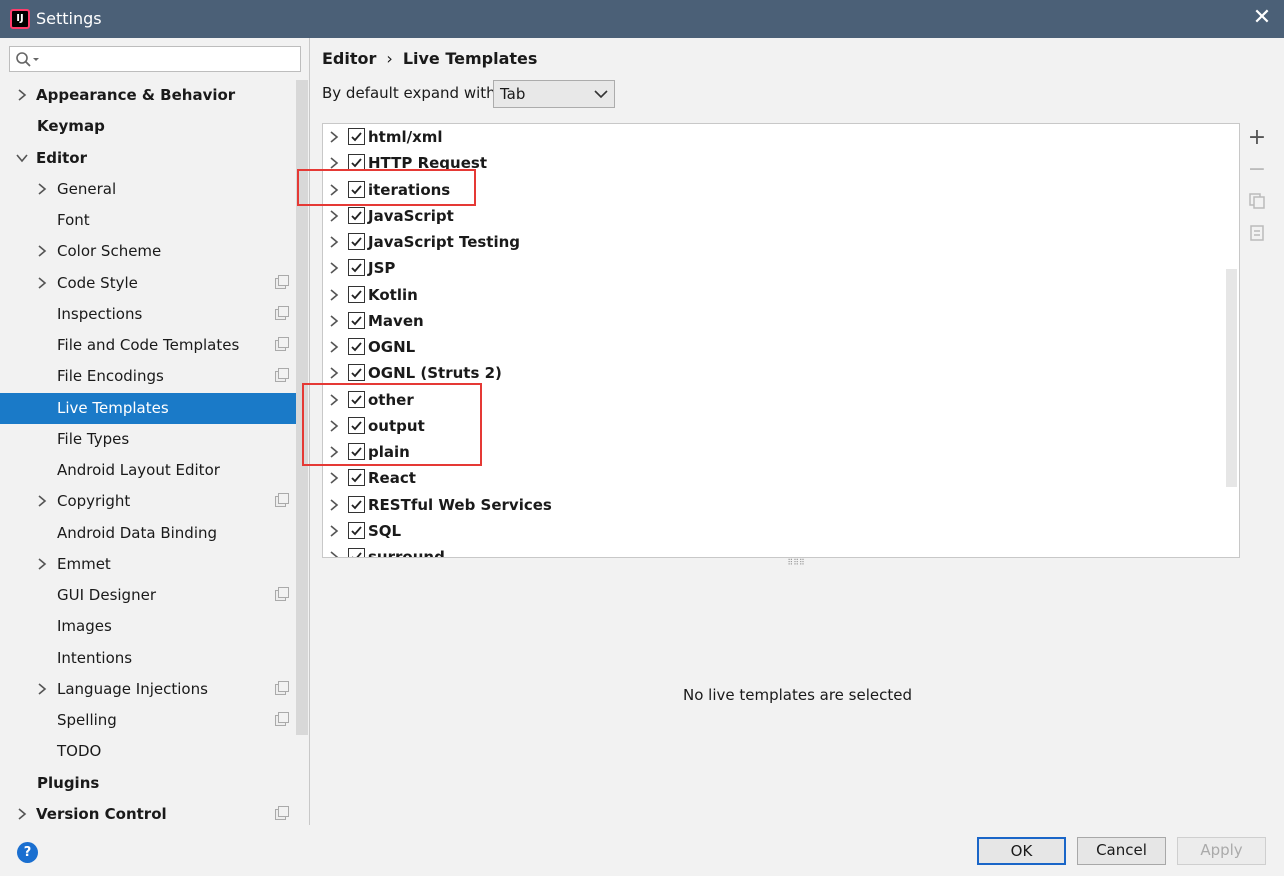 The image size is (1284, 876). What do you see at coordinates (148, 564) in the screenshot?
I see `sidebar-item-emmet: Emmet` at bounding box center [148, 564].